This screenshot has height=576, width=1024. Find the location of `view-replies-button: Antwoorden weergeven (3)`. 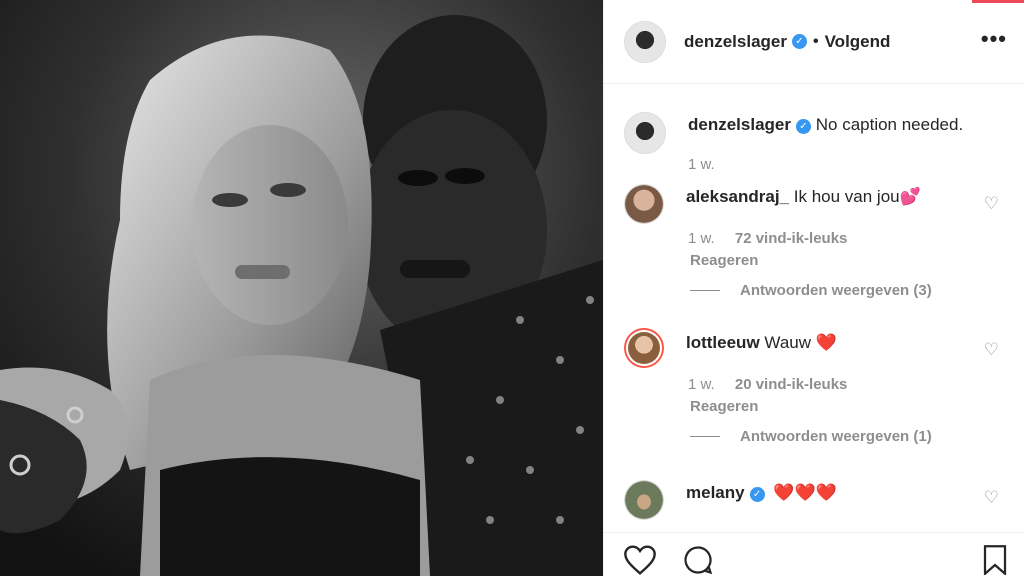

view-replies-button: Antwoorden weergeven (3) is located at coordinates (811, 290).